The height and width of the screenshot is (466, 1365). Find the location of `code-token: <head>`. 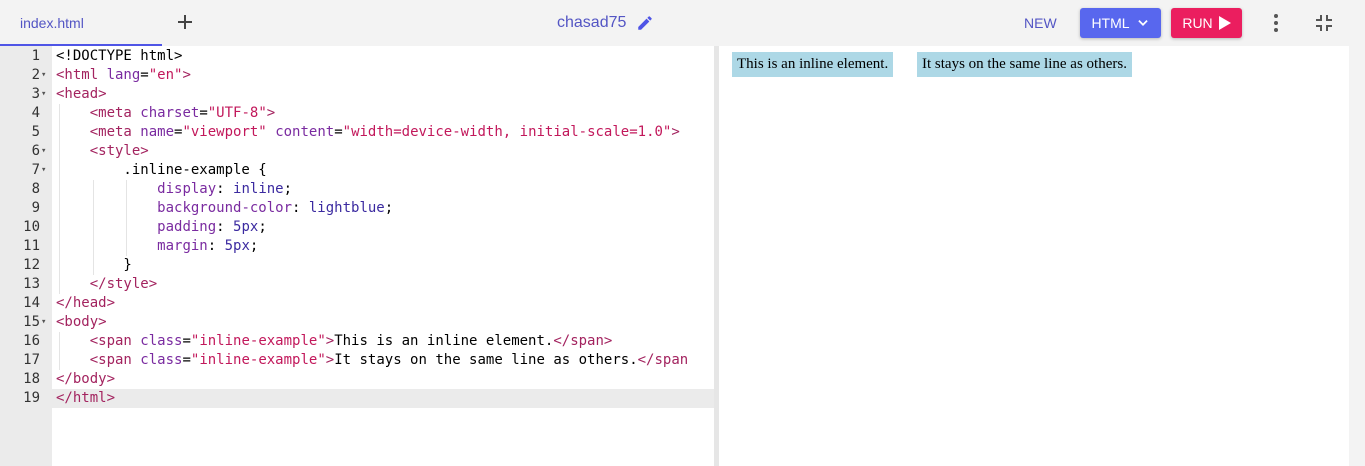

code-token: <head> is located at coordinates (81, 94).